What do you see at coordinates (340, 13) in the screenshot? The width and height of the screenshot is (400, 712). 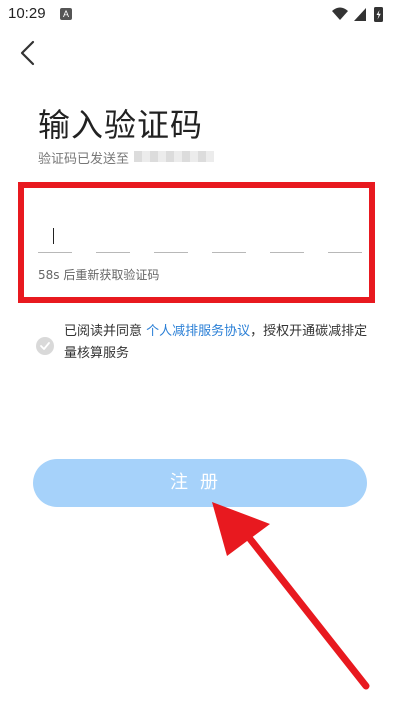 I see `wifi-icon` at bounding box center [340, 13].